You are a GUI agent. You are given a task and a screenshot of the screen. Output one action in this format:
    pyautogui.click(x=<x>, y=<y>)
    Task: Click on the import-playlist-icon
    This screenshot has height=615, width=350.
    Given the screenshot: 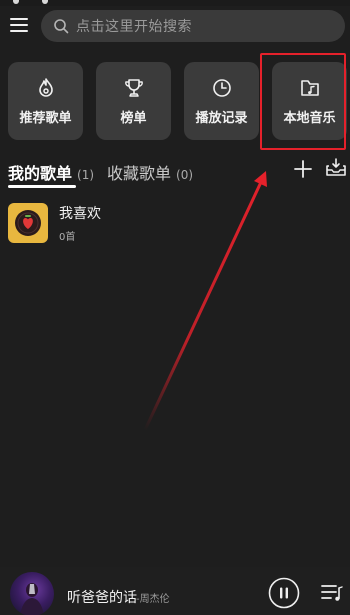 What is the action you would take?
    pyautogui.click(x=336, y=167)
    